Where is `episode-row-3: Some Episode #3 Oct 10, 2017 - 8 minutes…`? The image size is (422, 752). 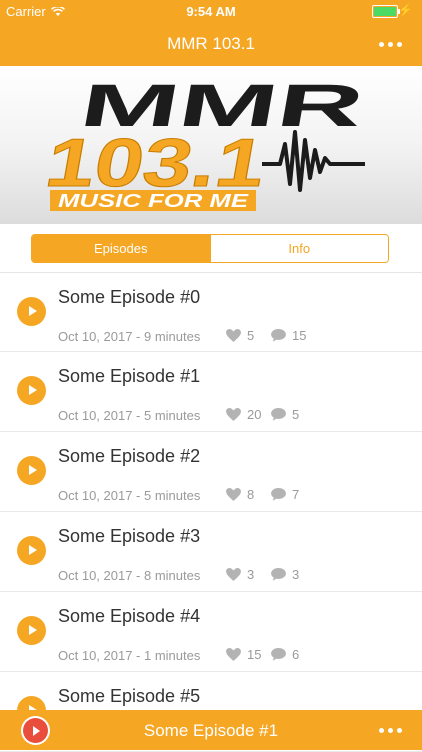
episode-row-3: Some Episode #3 Oct 10, 2017 - 8 minutes… is located at coordinates (211, 552).